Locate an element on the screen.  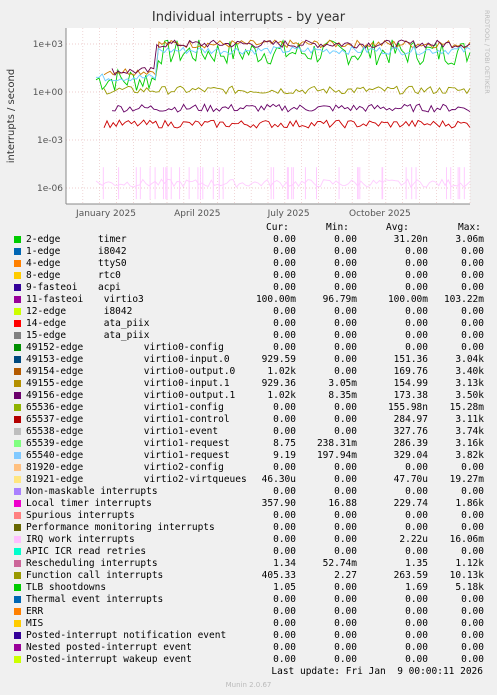
legend-name: ERR is located at coordinates (35, 611).